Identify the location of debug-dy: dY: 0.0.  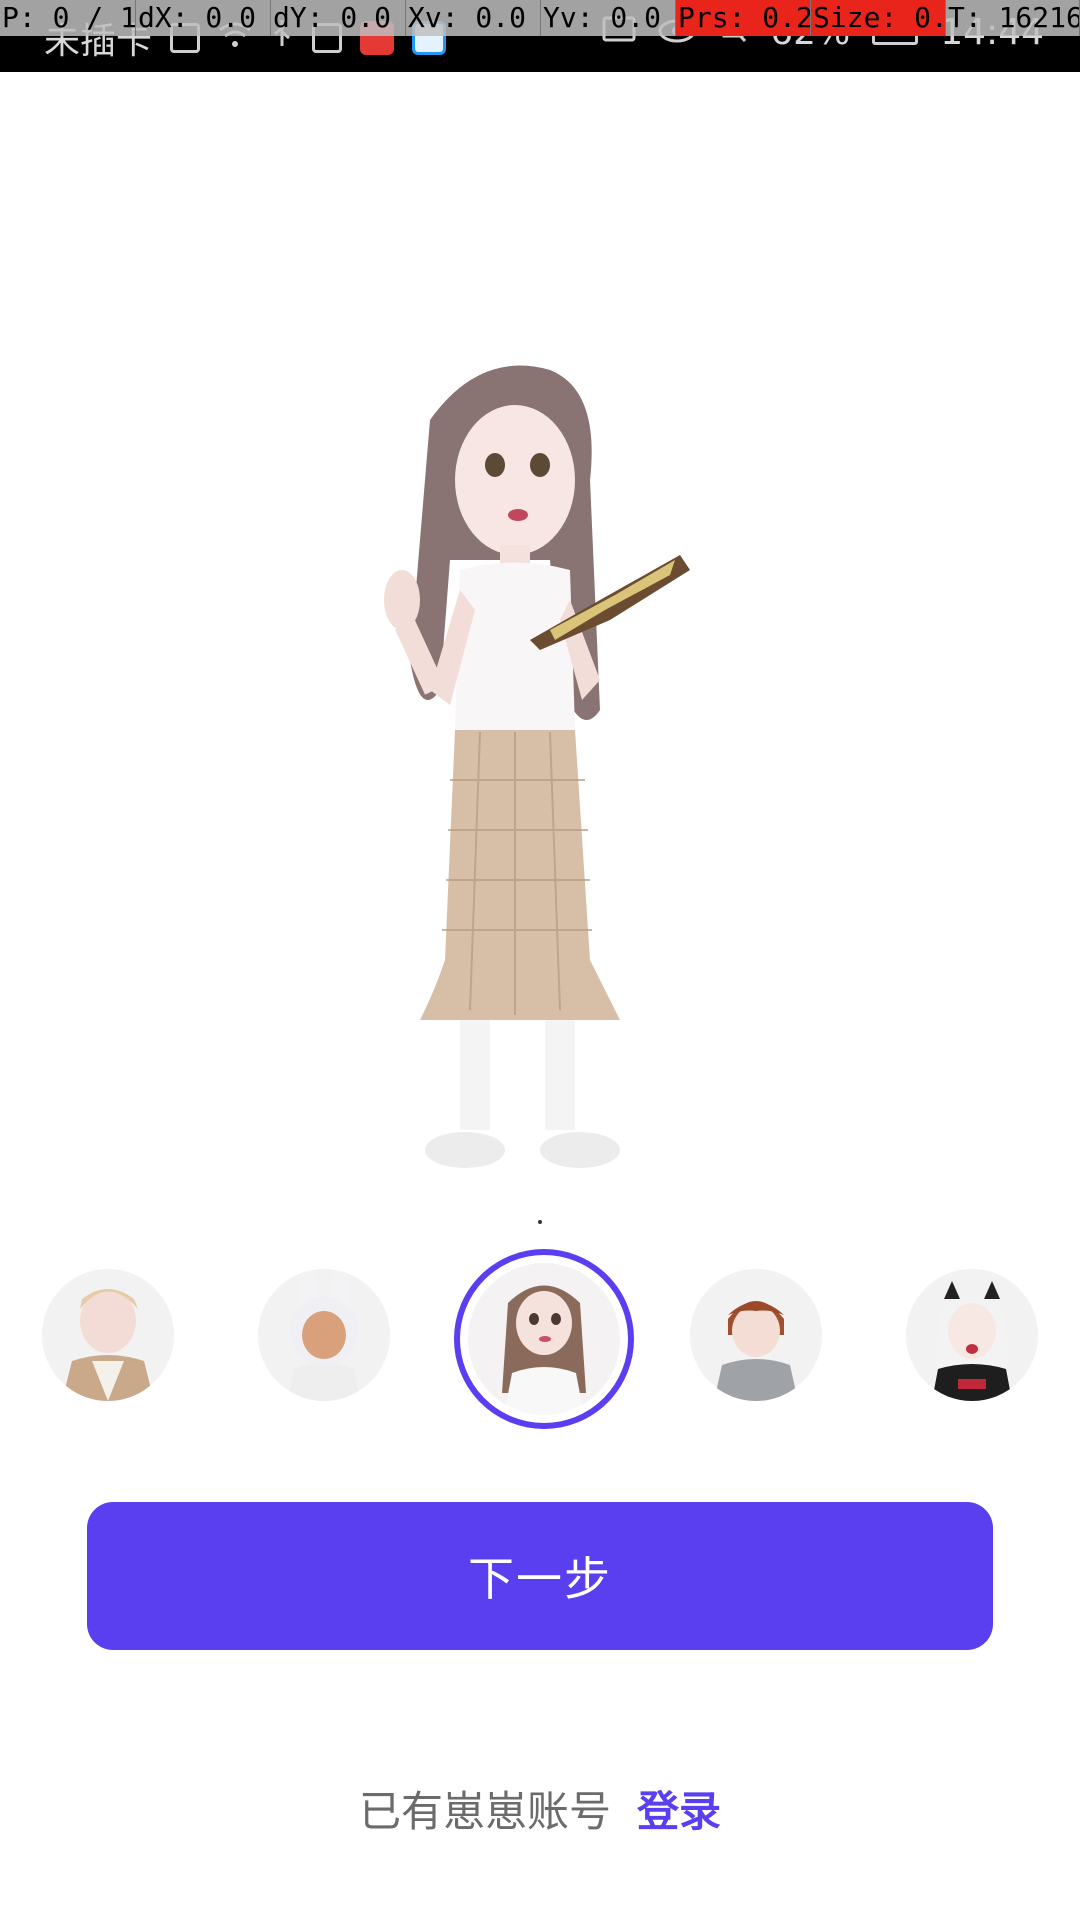
(338, 18).